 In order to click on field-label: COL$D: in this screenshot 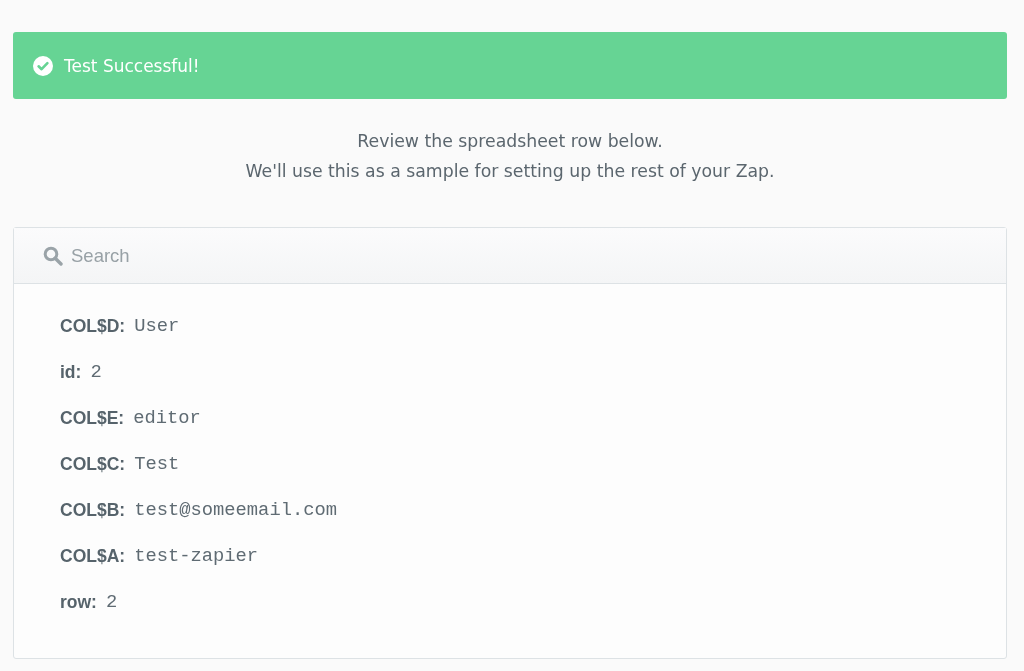, I will do `click(93, 326)`.